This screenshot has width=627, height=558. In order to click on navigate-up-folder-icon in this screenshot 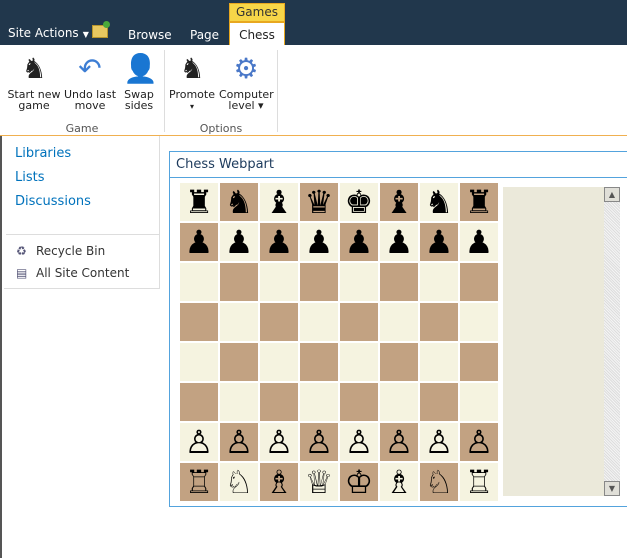, I will do `click(101, 29)`.